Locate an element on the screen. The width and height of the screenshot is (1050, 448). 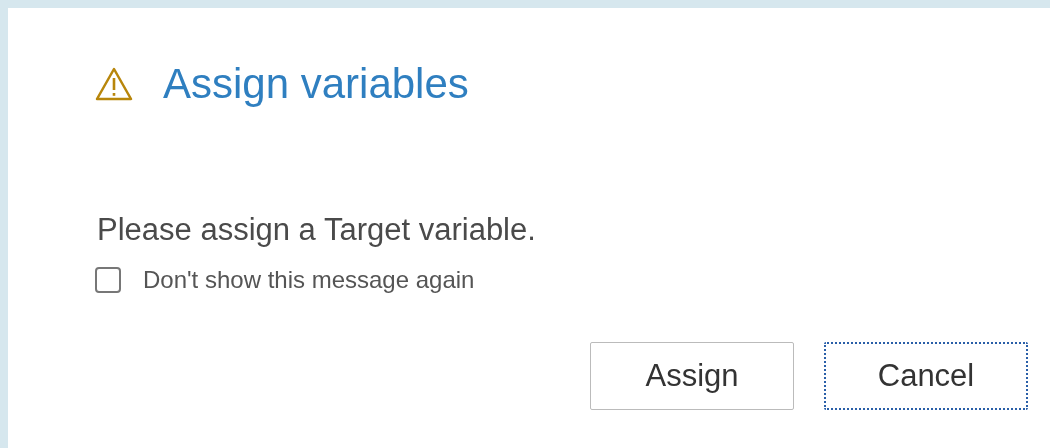
checkbox-label: Don't show this message again is located at coordinates (309, 280).